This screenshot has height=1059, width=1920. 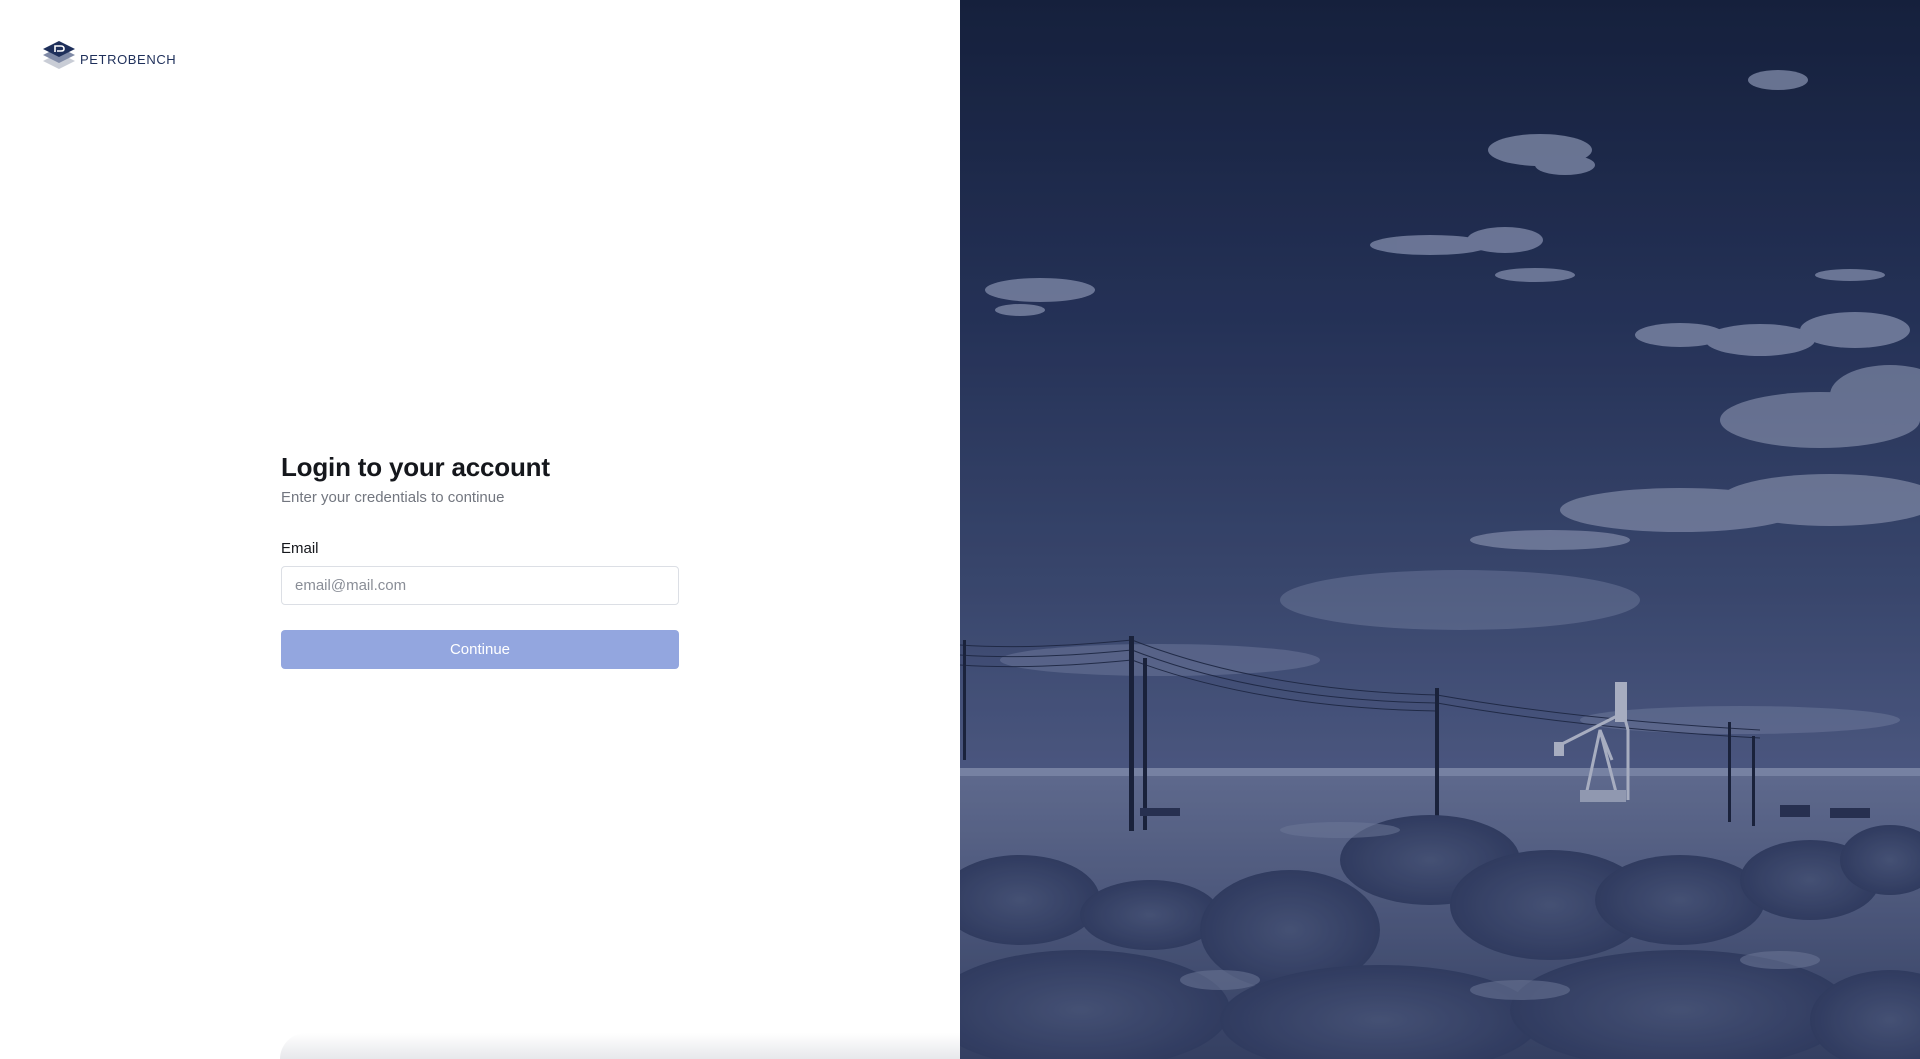 I want to click on email-label: Email, so click(x=300, y=548).